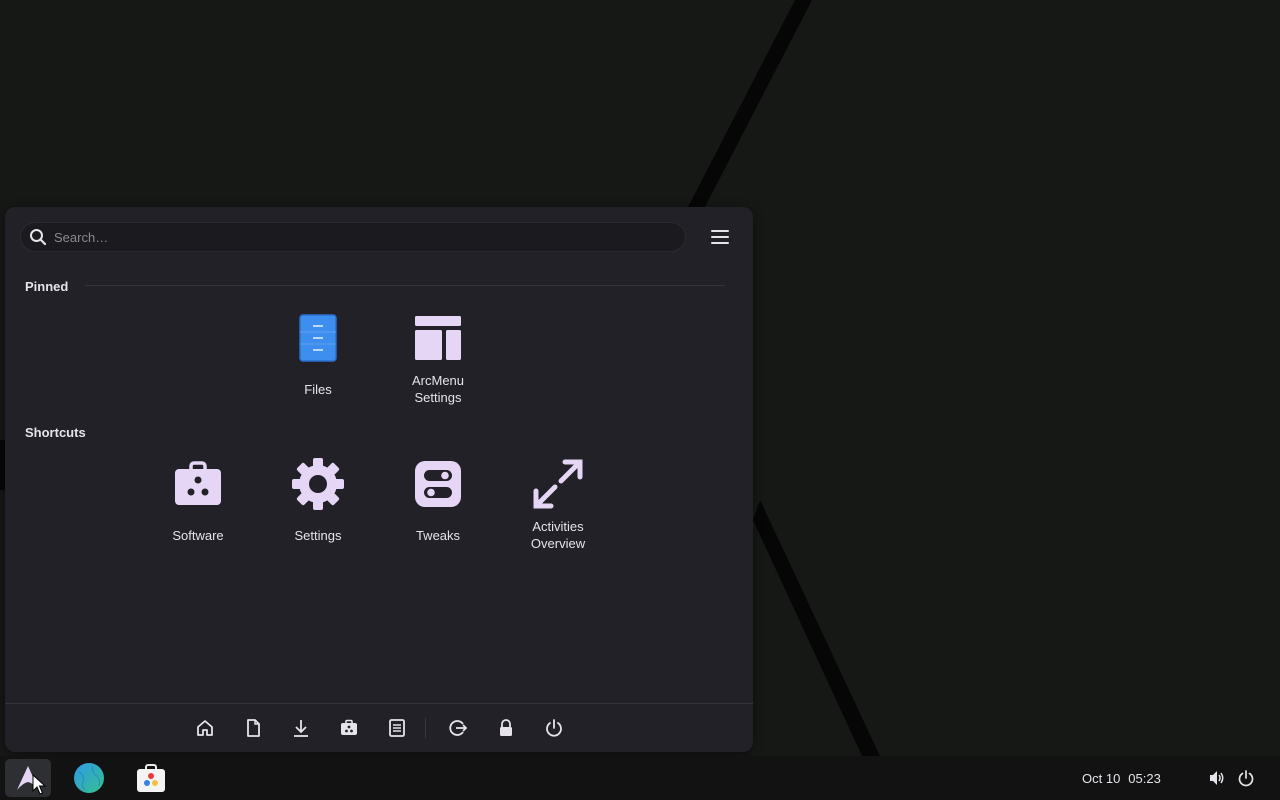 This screenshot has height=800, width=1280. Describe the element at coordinates (198, 535) in the screenshot. I see `app-label: Software` at that location.